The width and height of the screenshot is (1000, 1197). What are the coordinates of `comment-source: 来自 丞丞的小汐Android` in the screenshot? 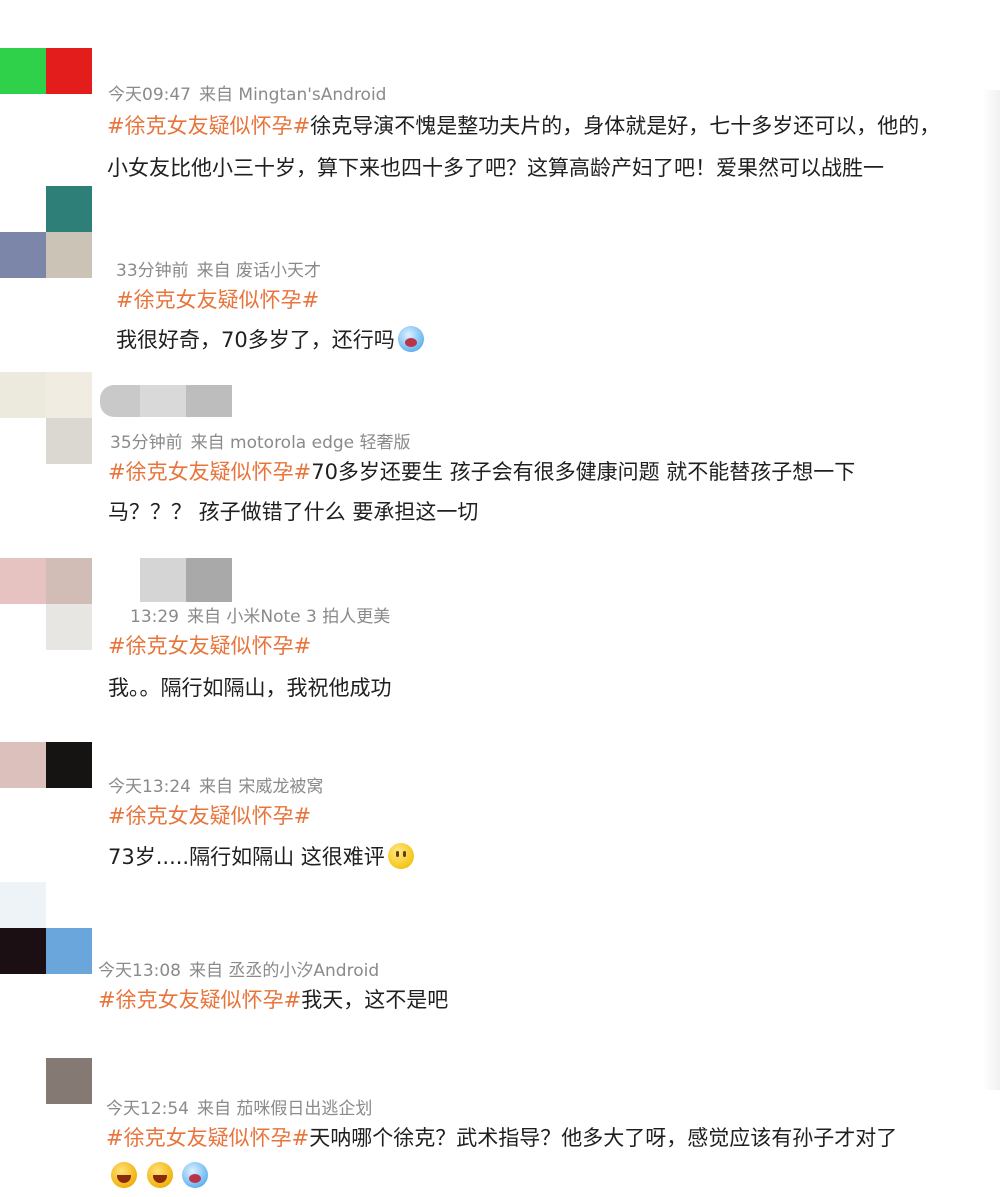 It's located at (284, 971).